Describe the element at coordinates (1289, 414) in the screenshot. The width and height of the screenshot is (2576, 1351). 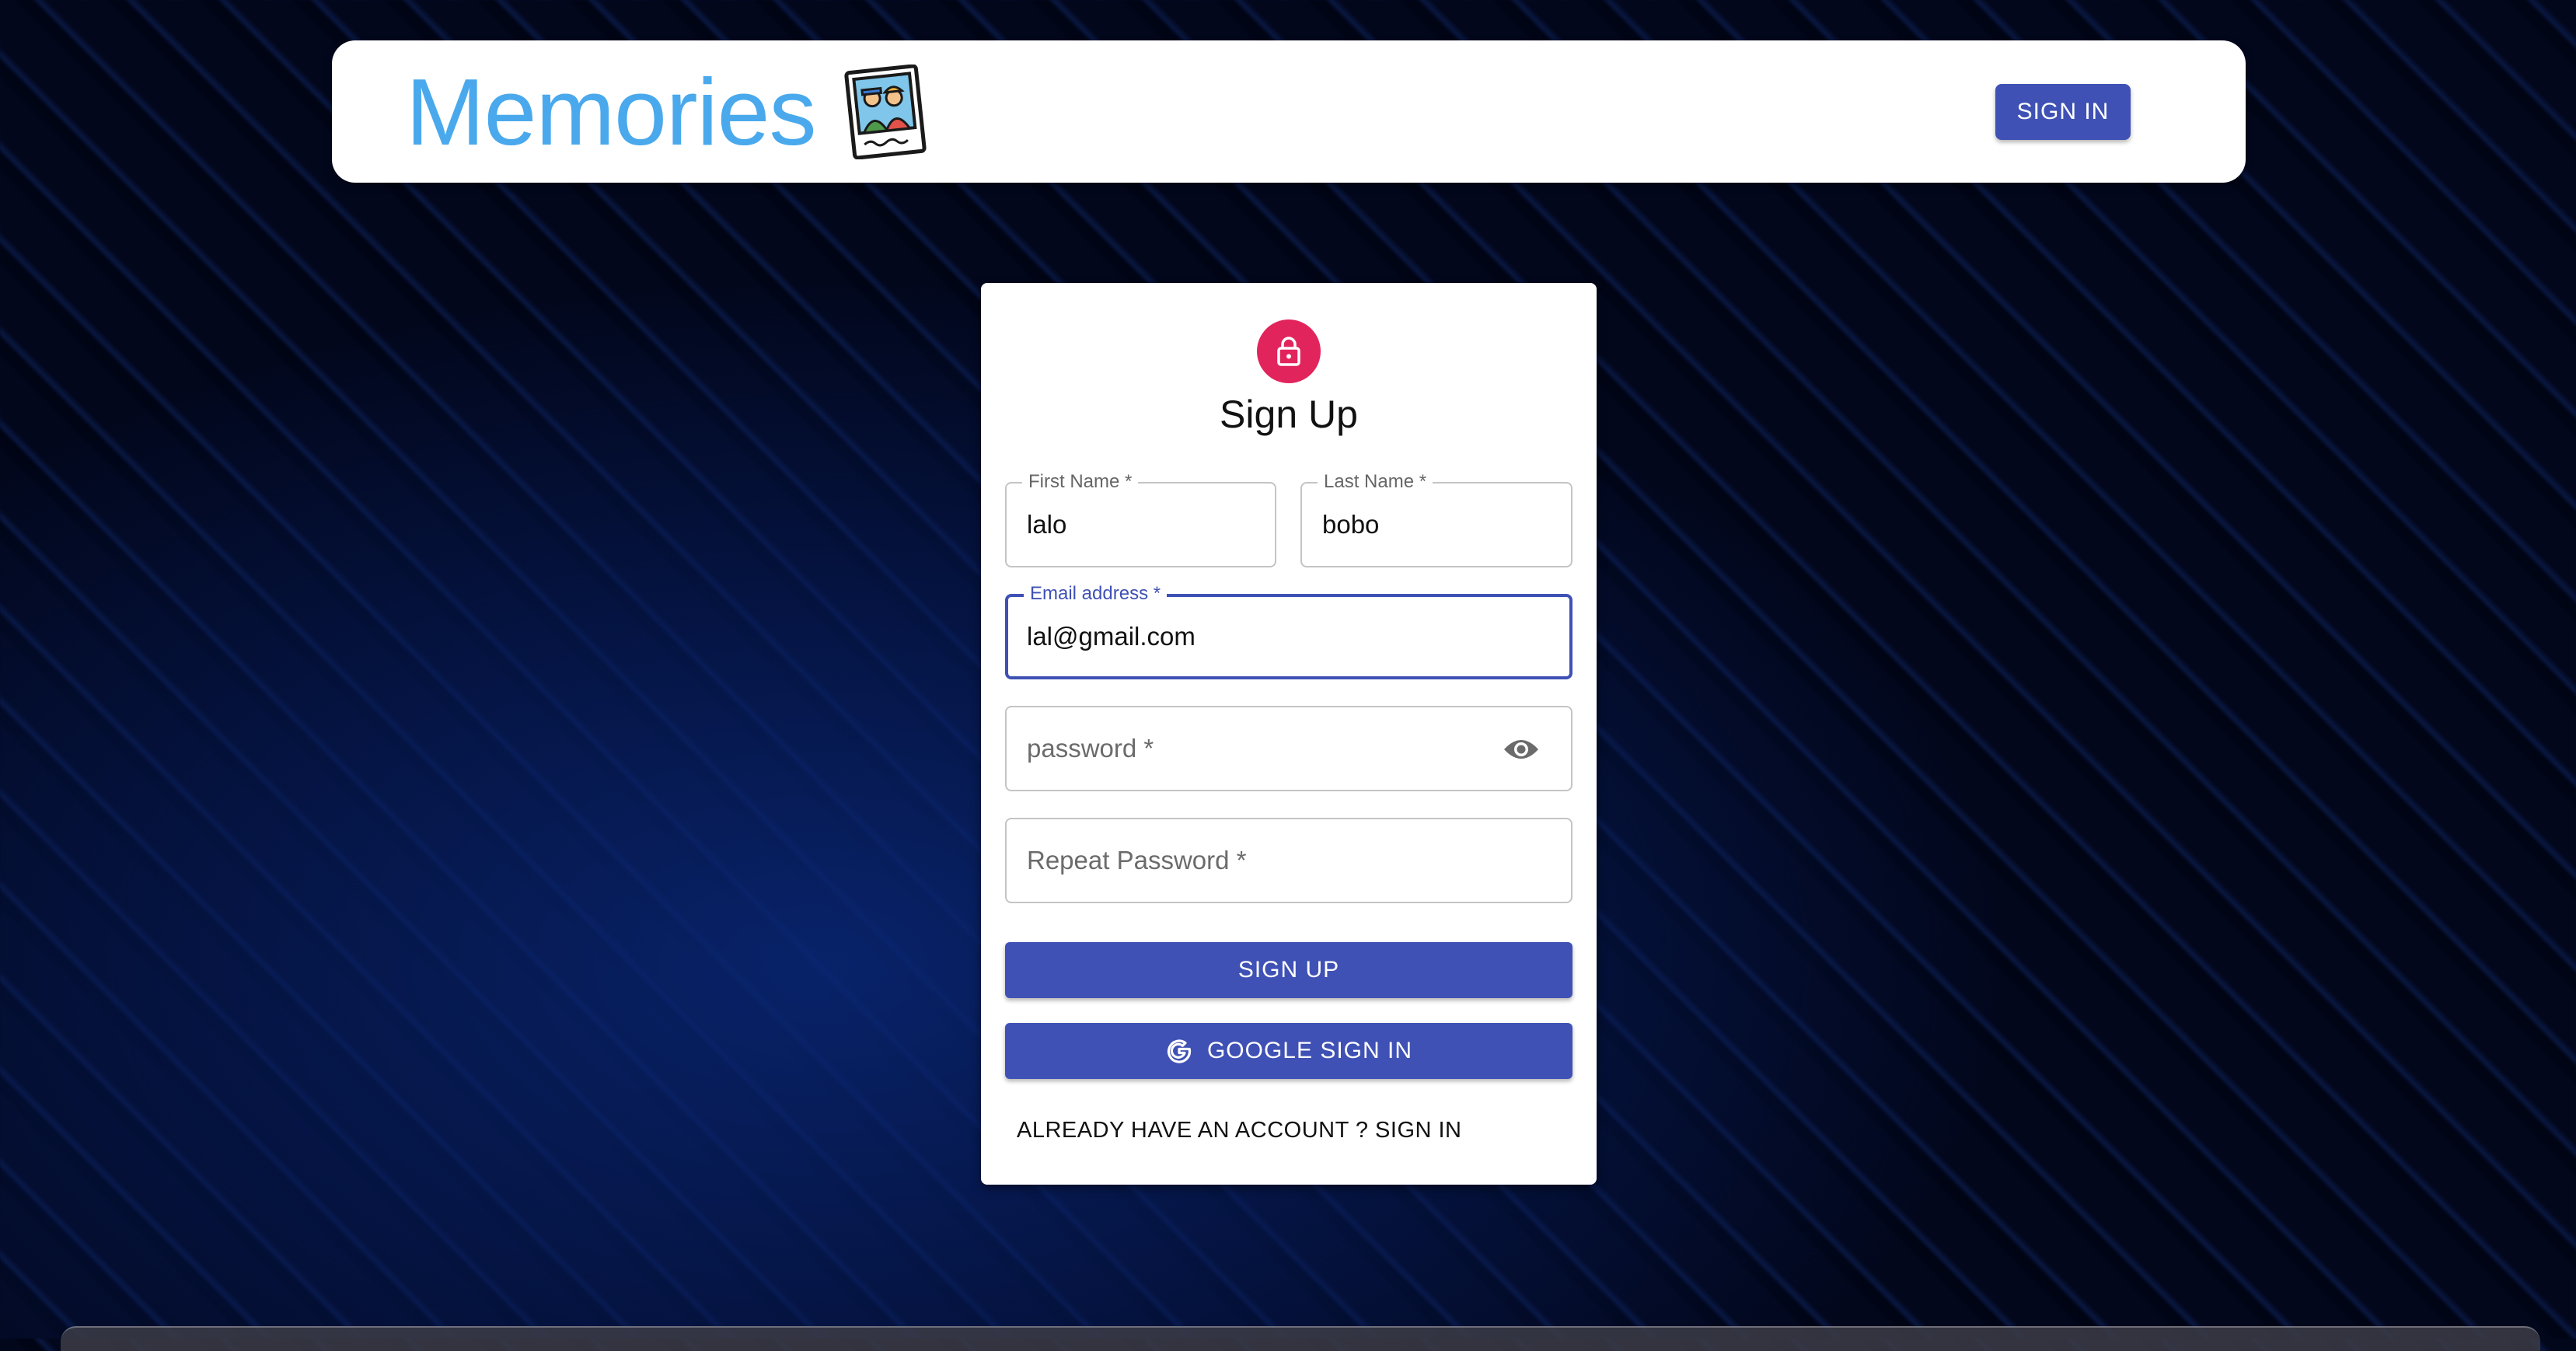
I see `page-title: Sign Up` at that location.